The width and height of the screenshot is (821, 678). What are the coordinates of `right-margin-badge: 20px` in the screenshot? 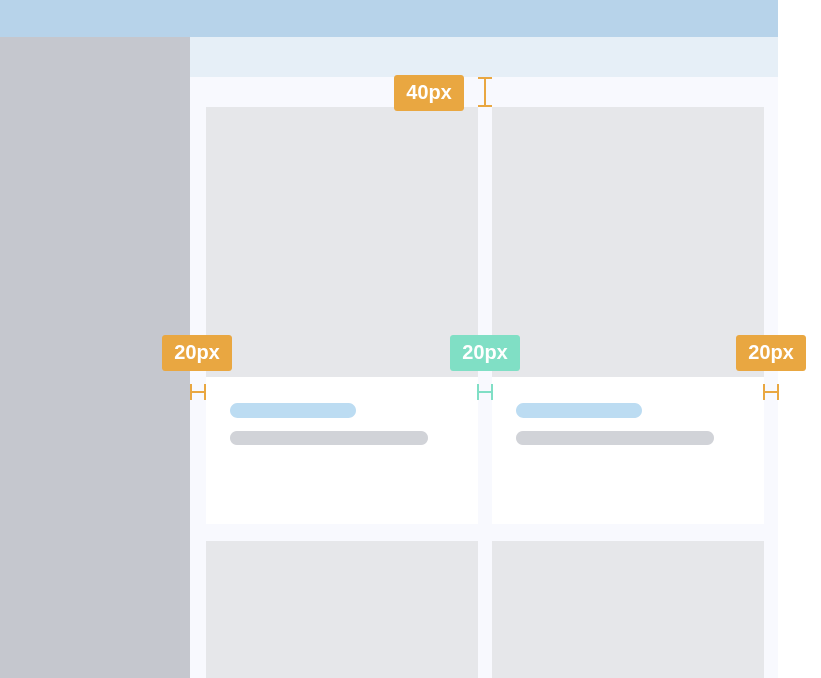 It's located at (771, 353).